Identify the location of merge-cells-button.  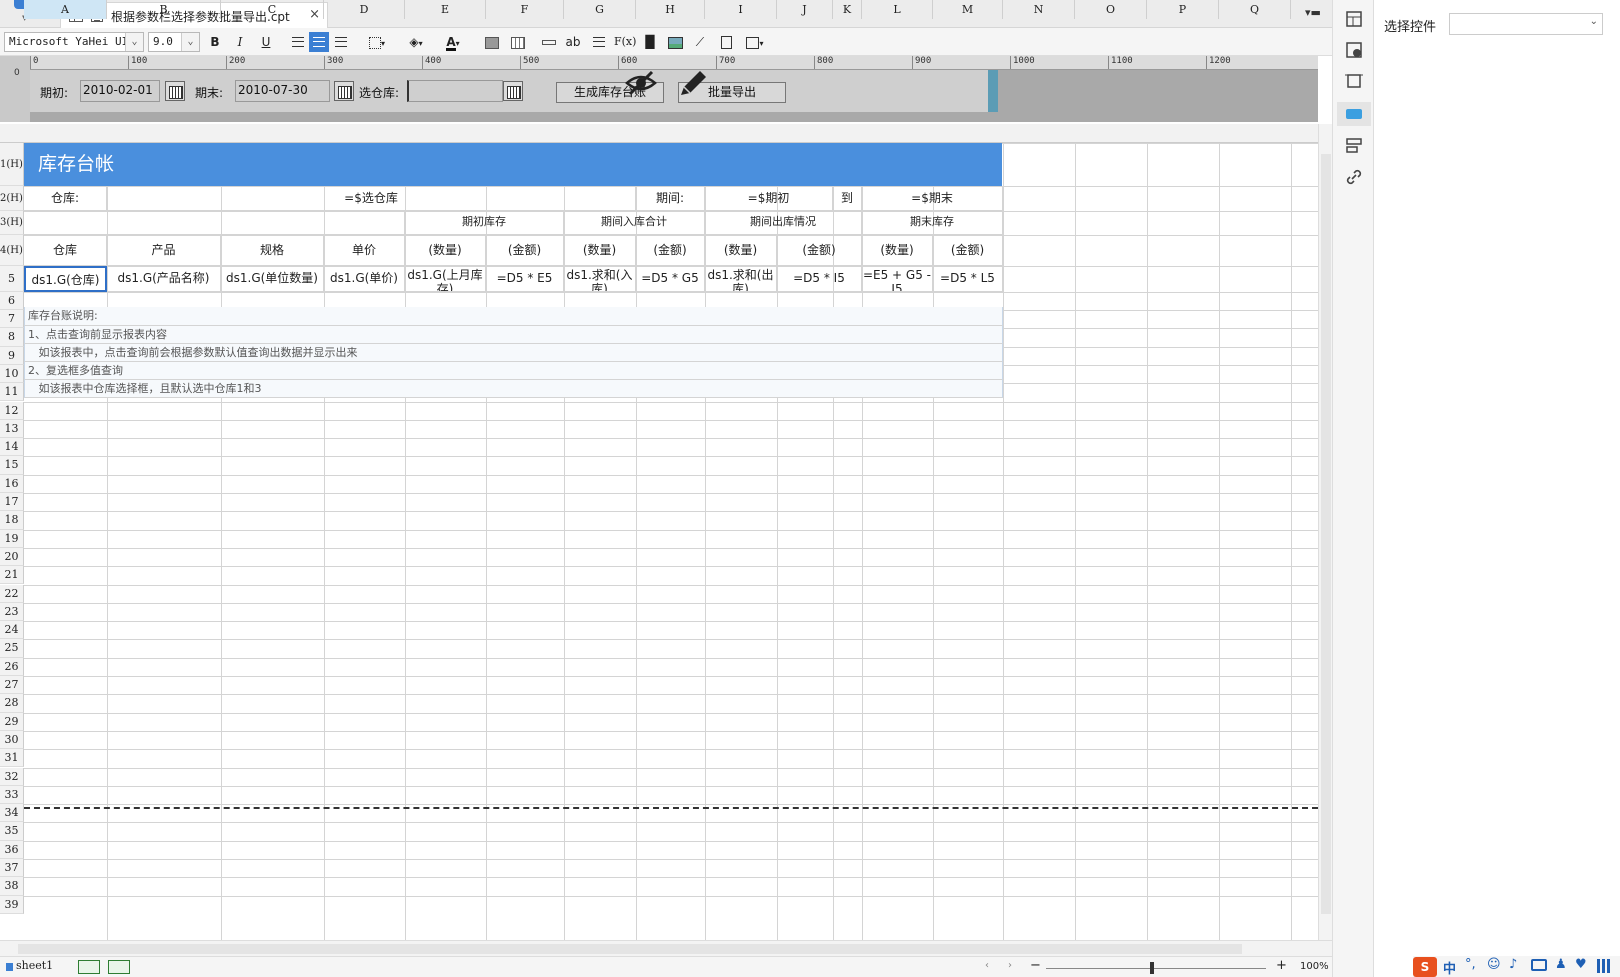
(492, 42).